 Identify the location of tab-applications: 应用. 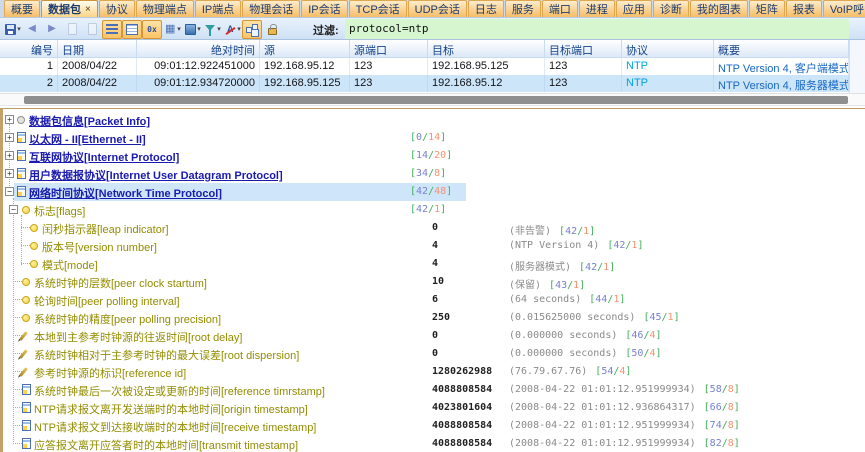
(633, 8).